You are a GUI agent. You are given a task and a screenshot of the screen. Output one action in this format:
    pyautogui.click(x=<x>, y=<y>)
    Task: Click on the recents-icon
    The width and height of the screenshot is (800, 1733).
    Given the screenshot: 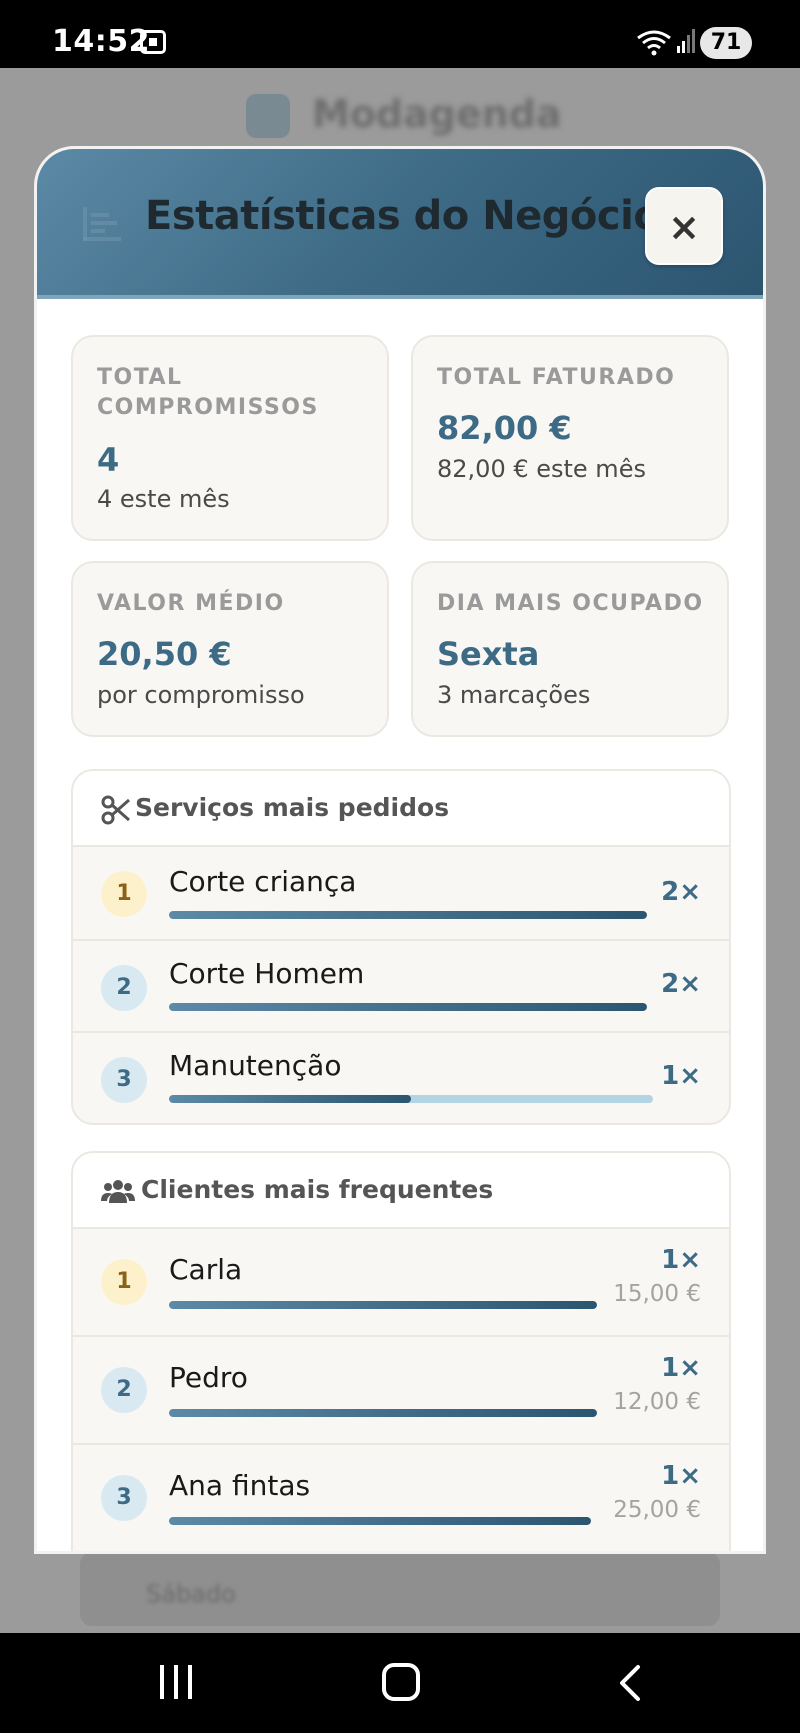 What is the action you would take?
    pyautogui.click(x=178, y=1682)
    